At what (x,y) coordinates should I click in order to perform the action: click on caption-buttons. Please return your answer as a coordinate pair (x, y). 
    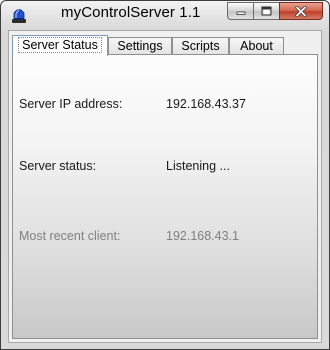
    Looking at the image, I should click on (275, 11).